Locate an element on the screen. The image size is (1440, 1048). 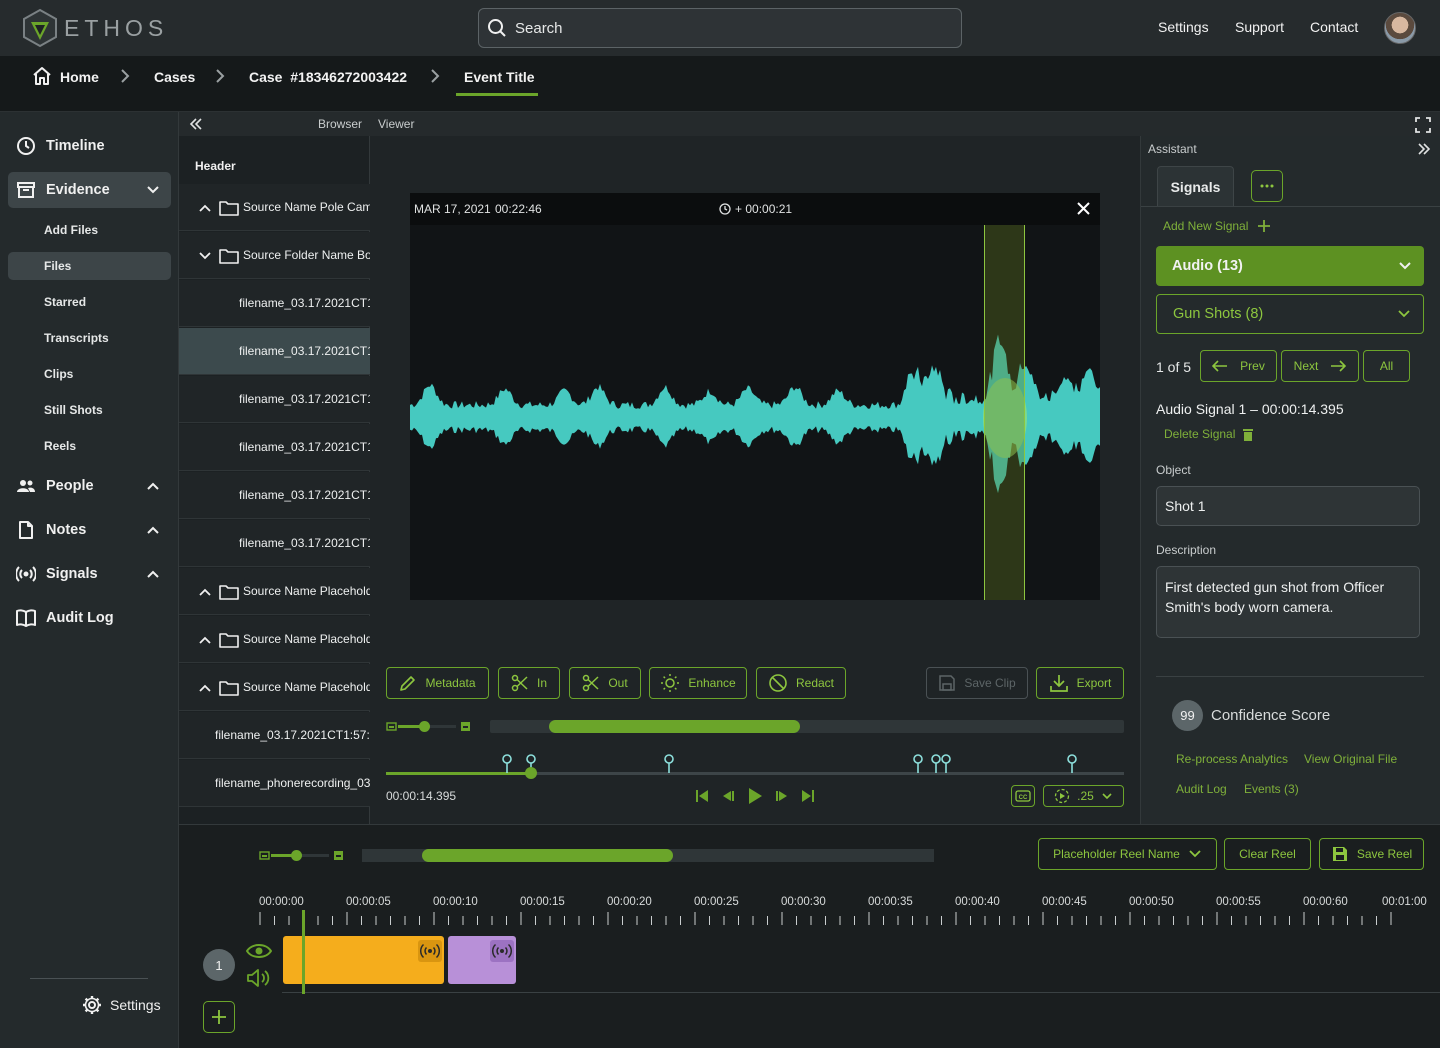
playback-speed-select: .25 is located at coordinates (1083, 796).